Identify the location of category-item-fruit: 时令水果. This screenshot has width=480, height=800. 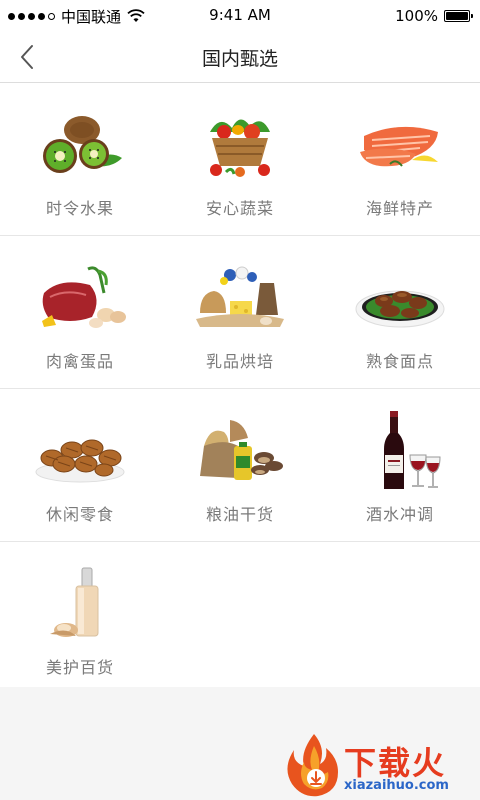
(80, 159).